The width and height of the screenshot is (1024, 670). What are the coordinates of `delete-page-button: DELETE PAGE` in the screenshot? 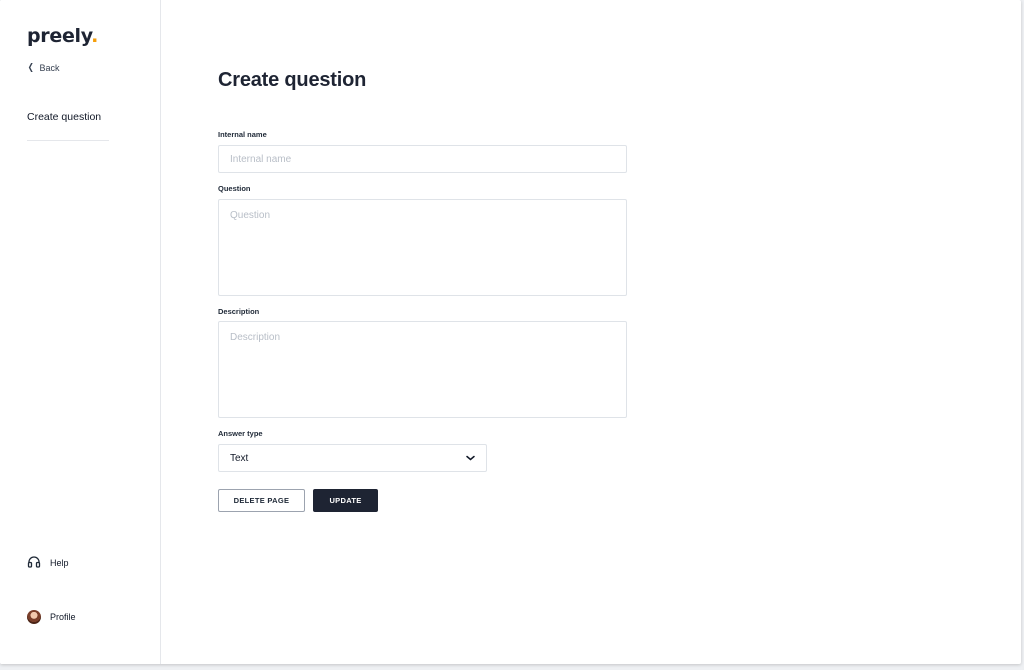 It's located at (261, 500).